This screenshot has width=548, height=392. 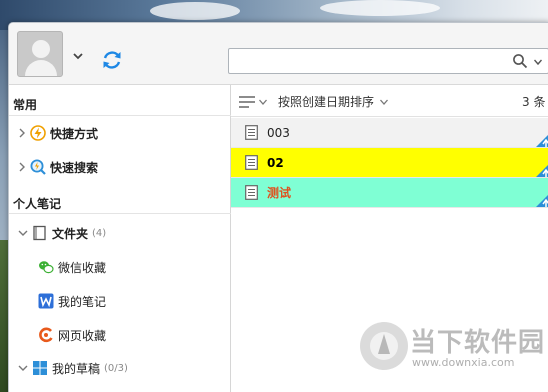 What do you see at coordinates (389, 163) in the screenshot?
I see `note-list-item: 02` at bounding box center [389, 163].